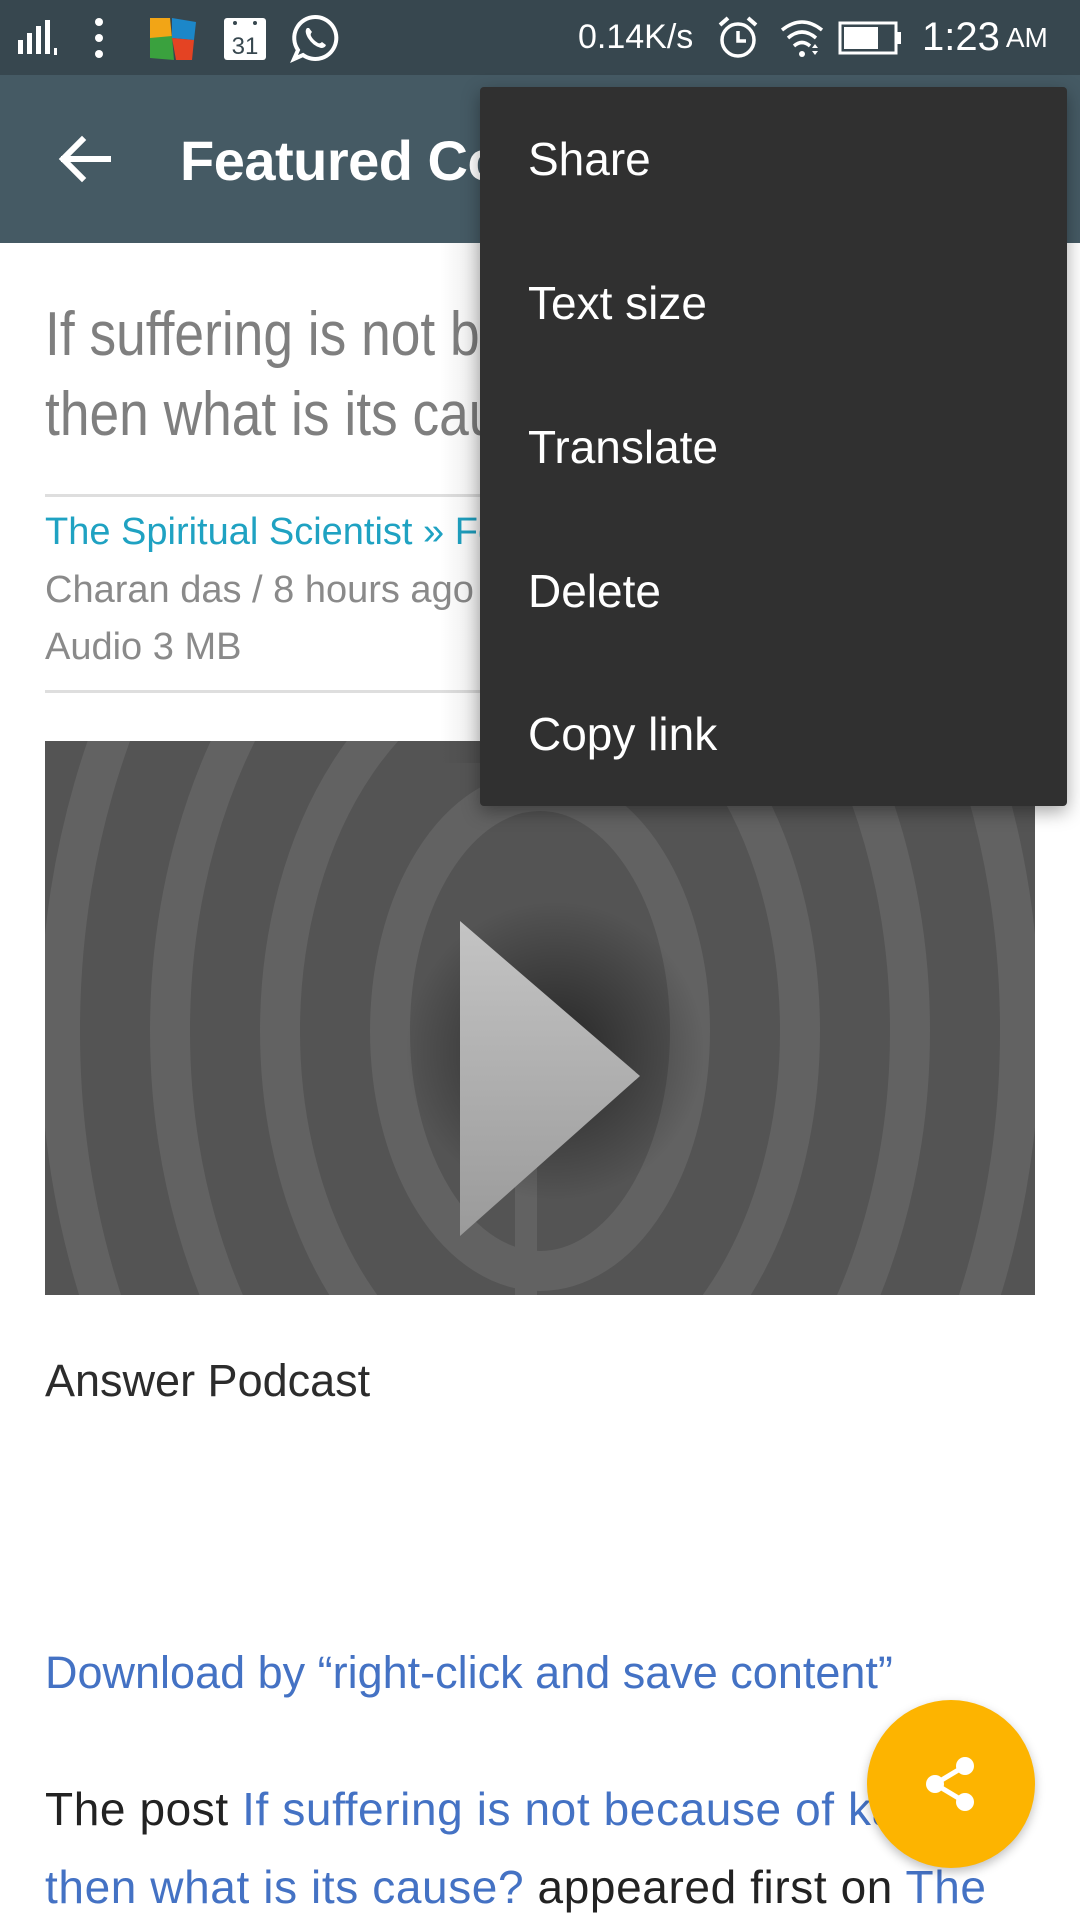 This screenshot has height=1920, width=1080. I want to click on back-button, so click(84, 159).